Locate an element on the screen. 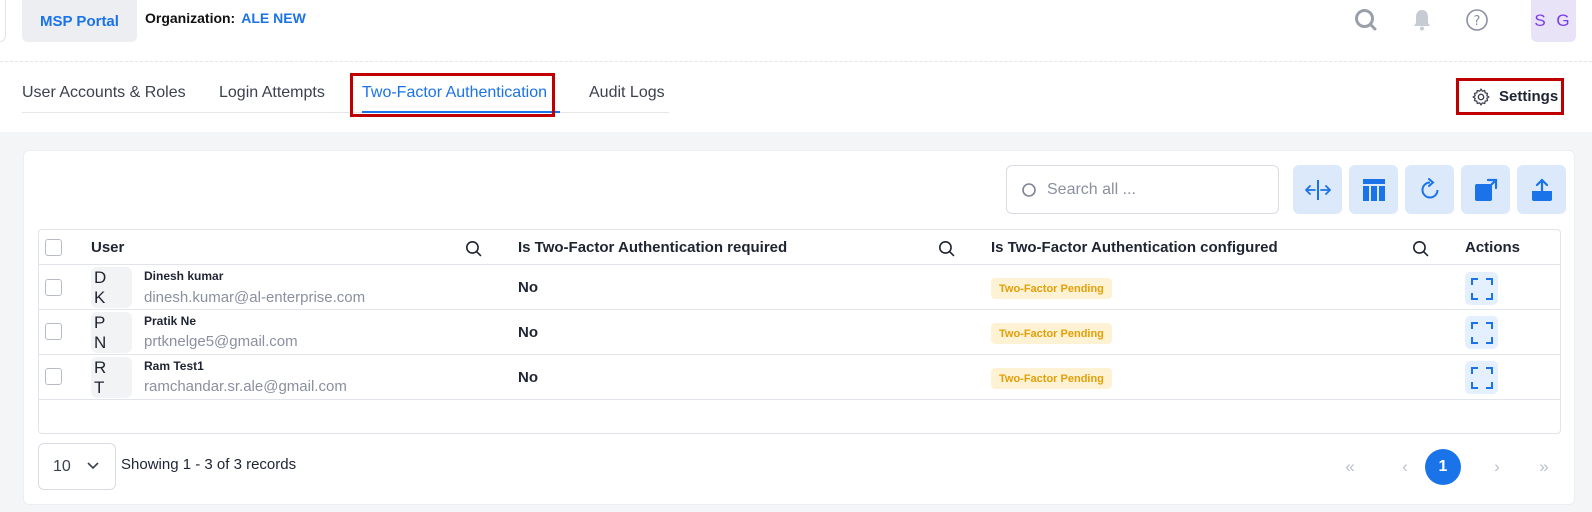  bell-icon is located at coordinates (1422, 20).